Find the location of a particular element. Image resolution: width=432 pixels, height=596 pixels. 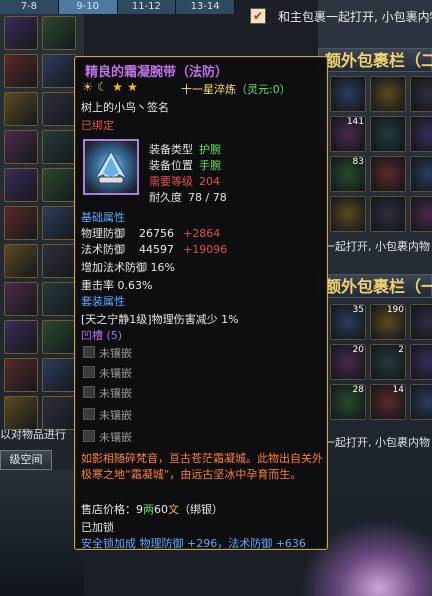

bag-tabs: 7-8 9-10 11-12 13-14 is located at coordinates (117, 7).